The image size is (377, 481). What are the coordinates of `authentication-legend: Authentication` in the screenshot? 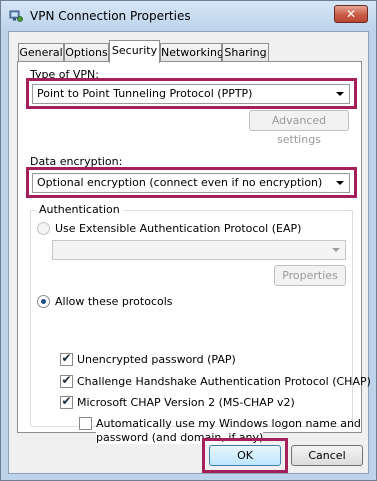 It's located at (79, 209).